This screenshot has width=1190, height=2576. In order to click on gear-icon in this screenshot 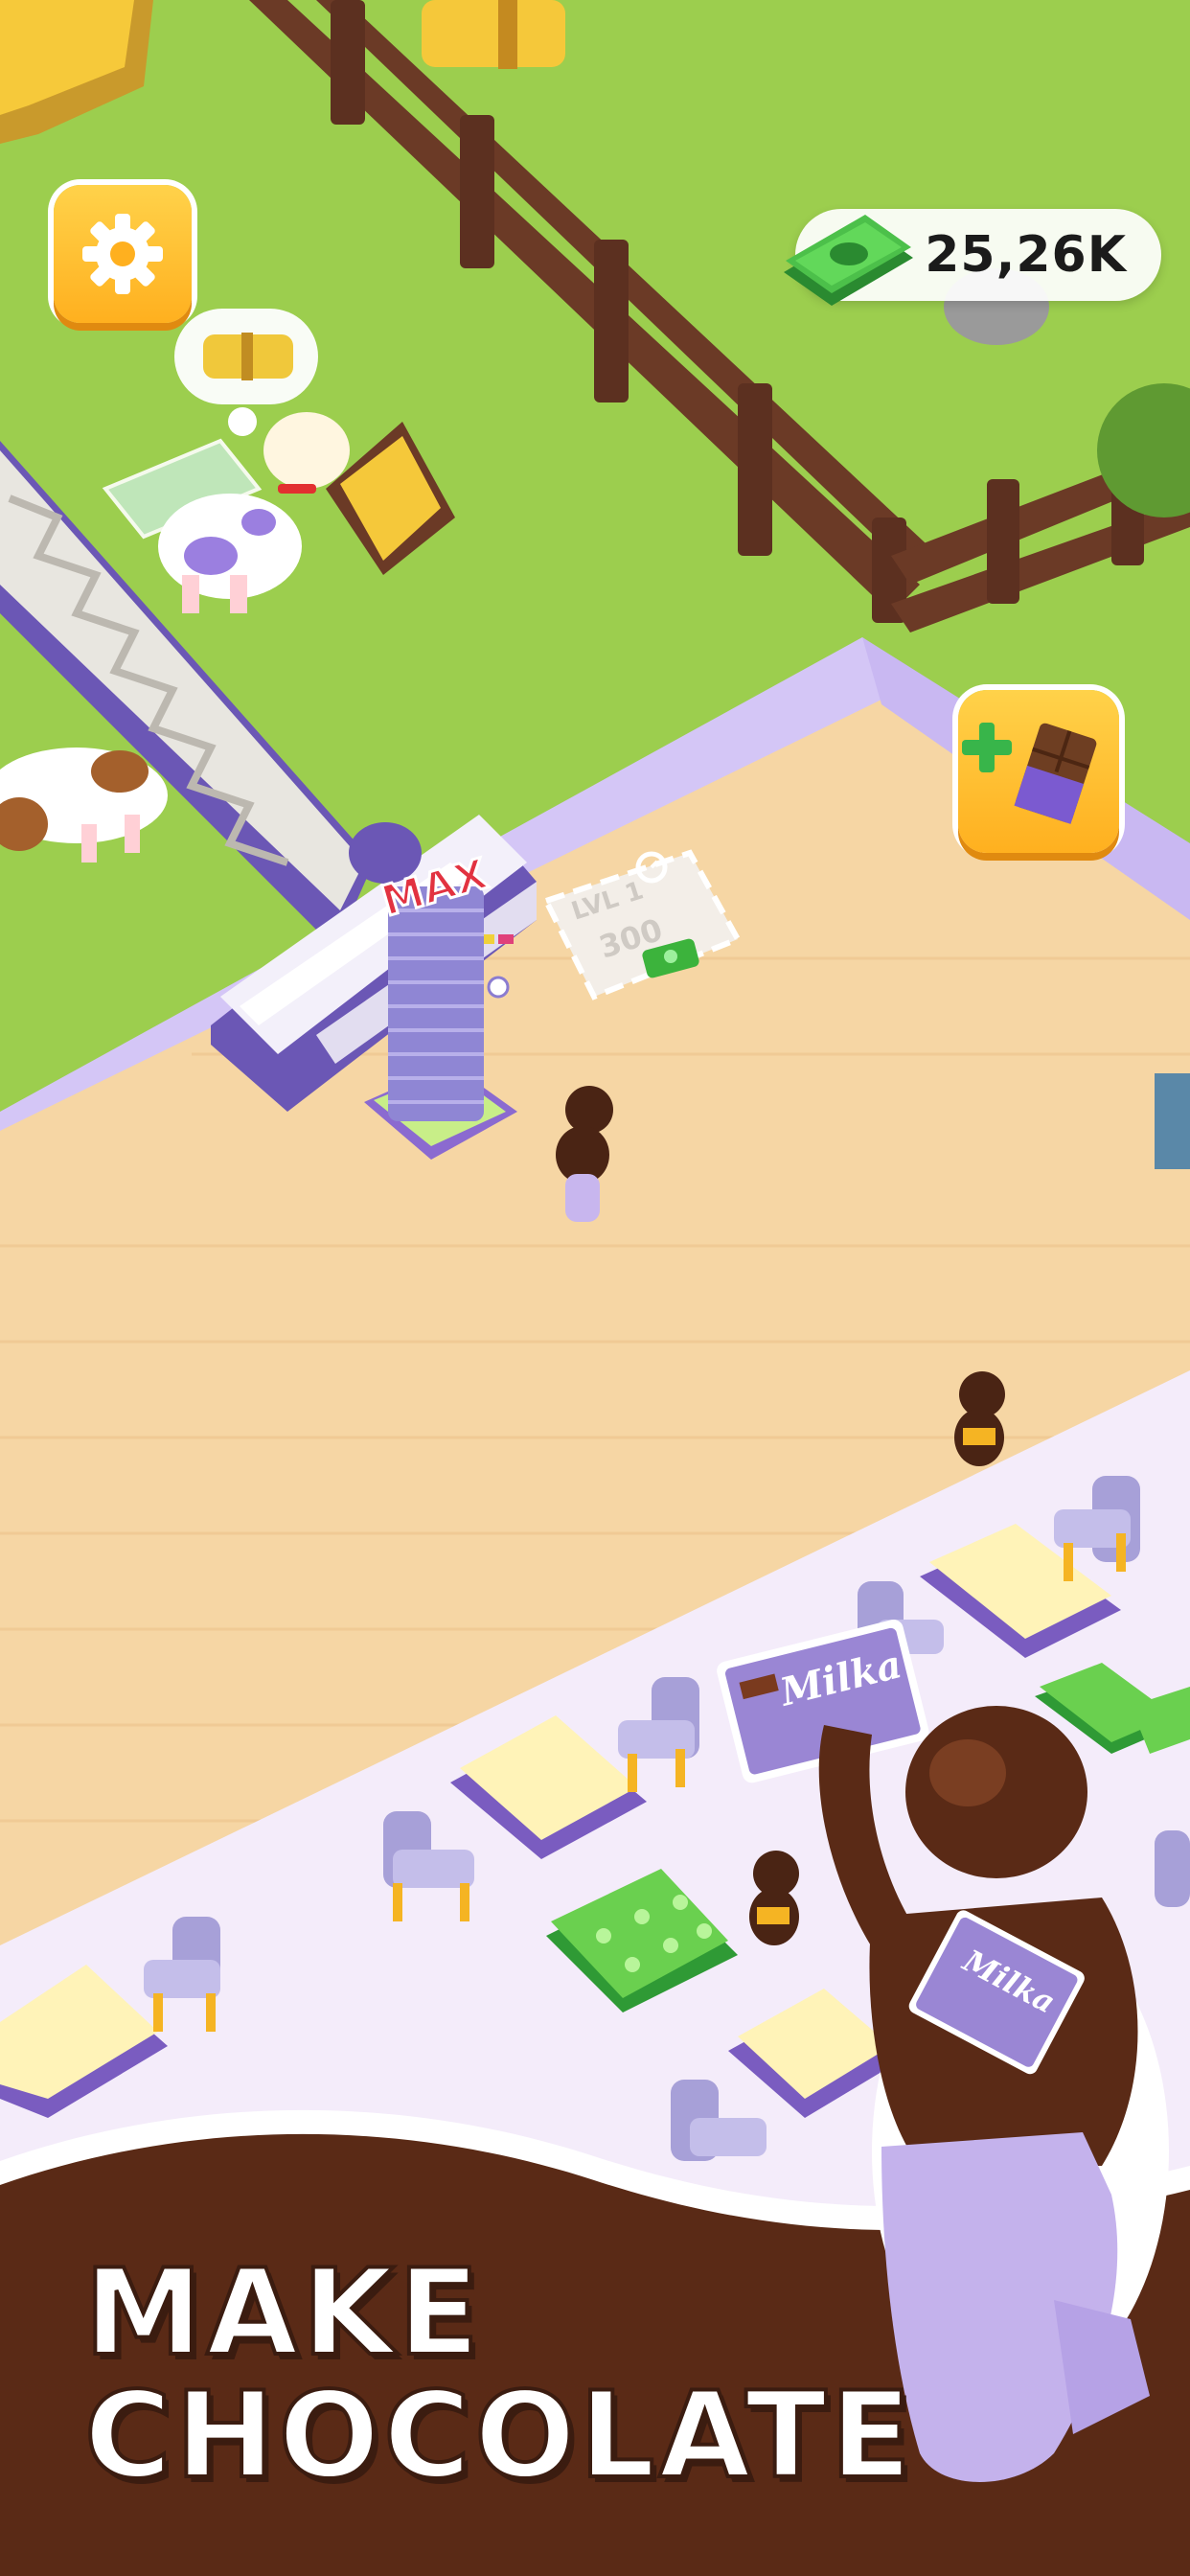, I will do `click(123, 254)`.